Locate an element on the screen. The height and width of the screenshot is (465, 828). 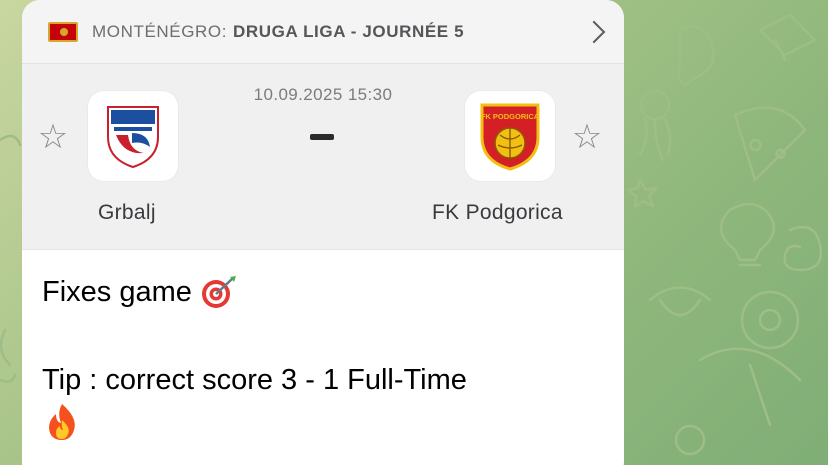
favorite-home-star-icon: ☆ is located at coordinates (53, 137).